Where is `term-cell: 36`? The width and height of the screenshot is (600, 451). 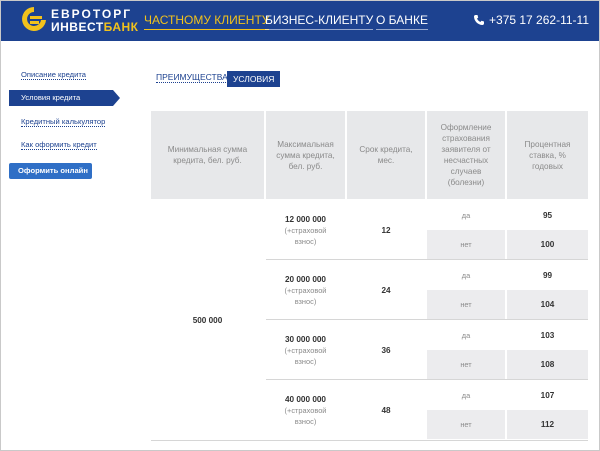 term-cell: 36 is located at coordinates (386, 350).